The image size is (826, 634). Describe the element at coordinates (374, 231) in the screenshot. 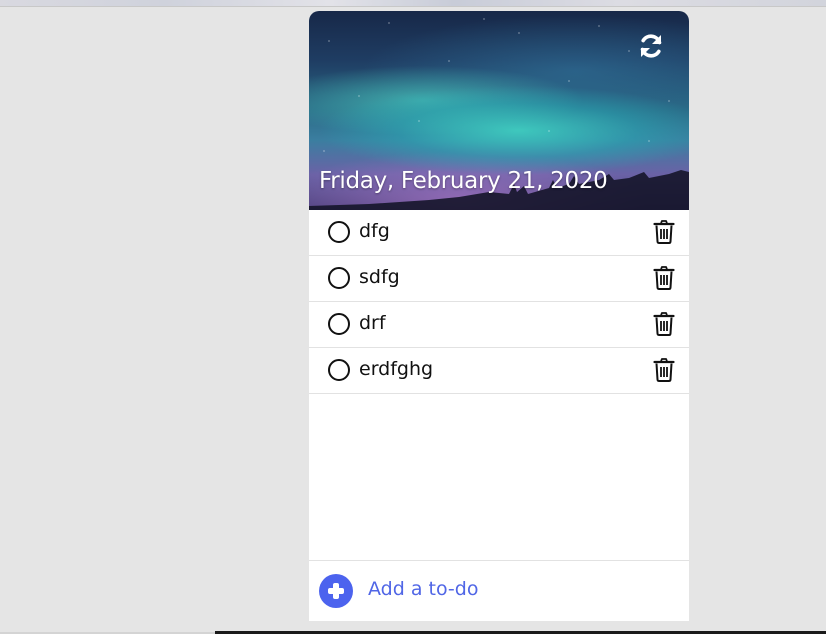

I see `todo-text: dfg` at that location.